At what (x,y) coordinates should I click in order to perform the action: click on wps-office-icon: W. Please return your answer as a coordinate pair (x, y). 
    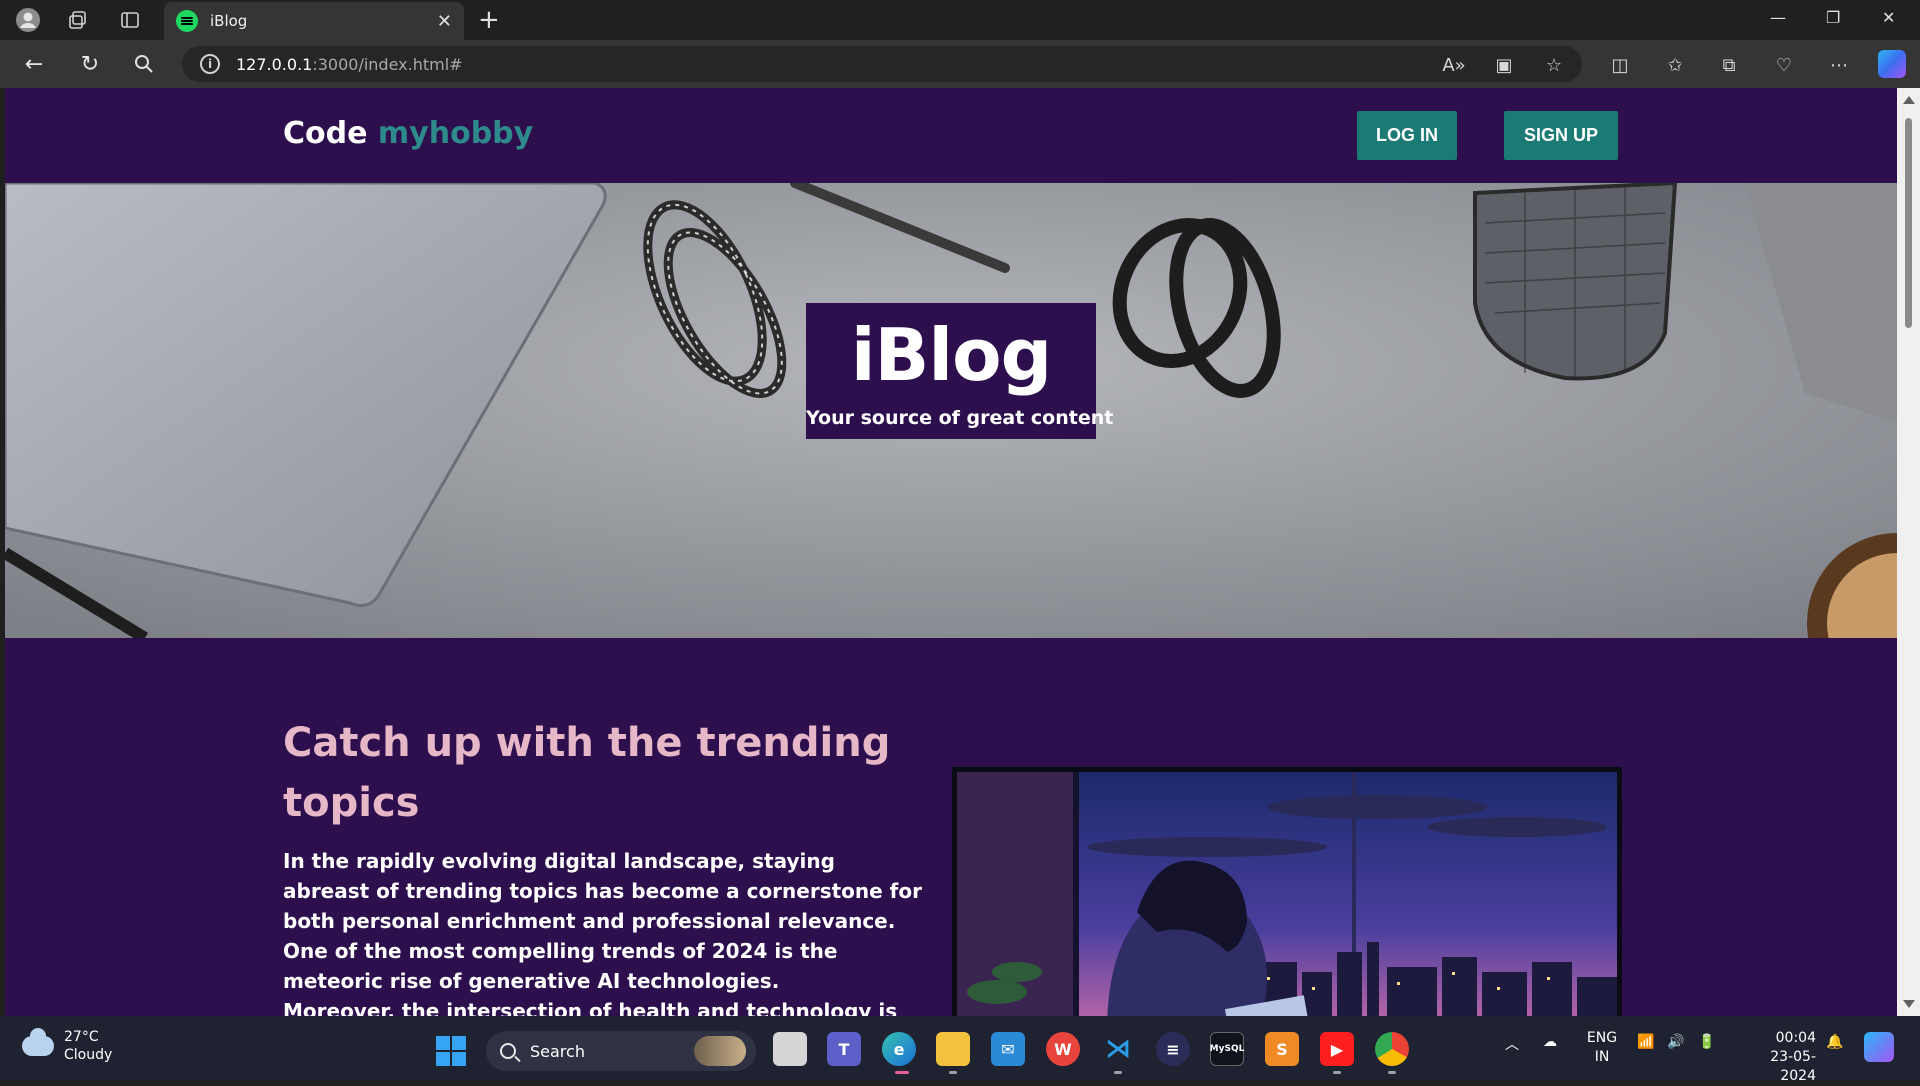
    Looking at the image, I should click on (1063, 1049).